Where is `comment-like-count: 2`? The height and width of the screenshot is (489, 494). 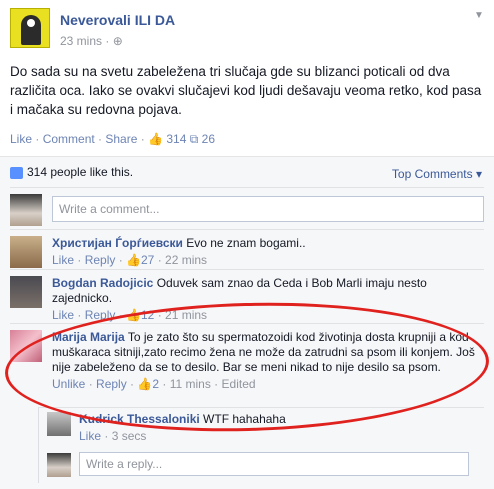 comment-like-count: 2 is located at coordinates (155, 384).